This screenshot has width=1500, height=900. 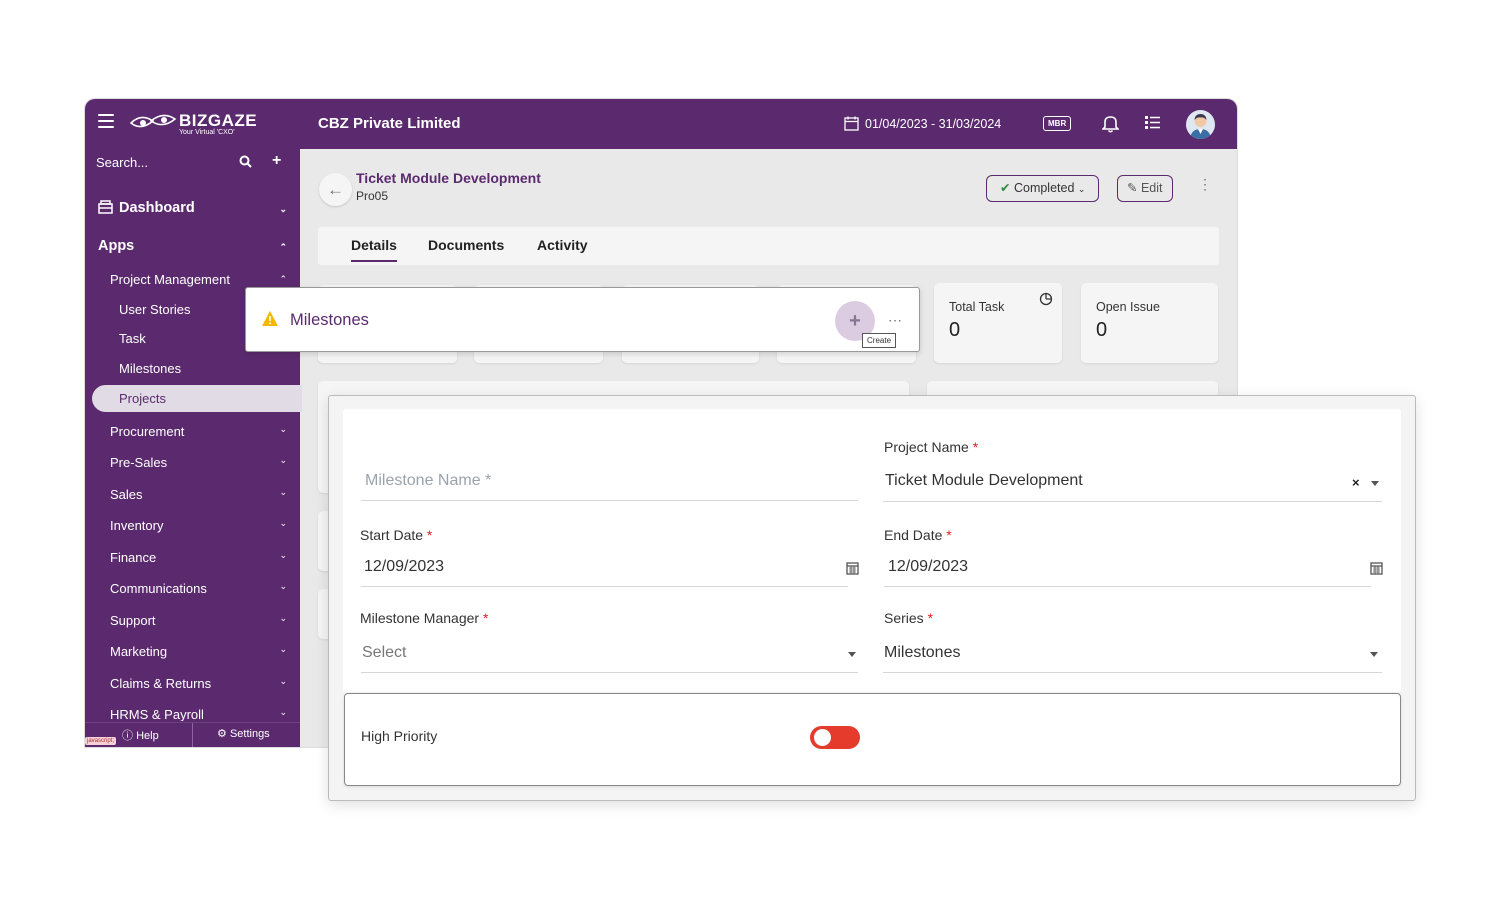 I want to click on sidebar-item-label: Inventory, so click(x=137, y=525).